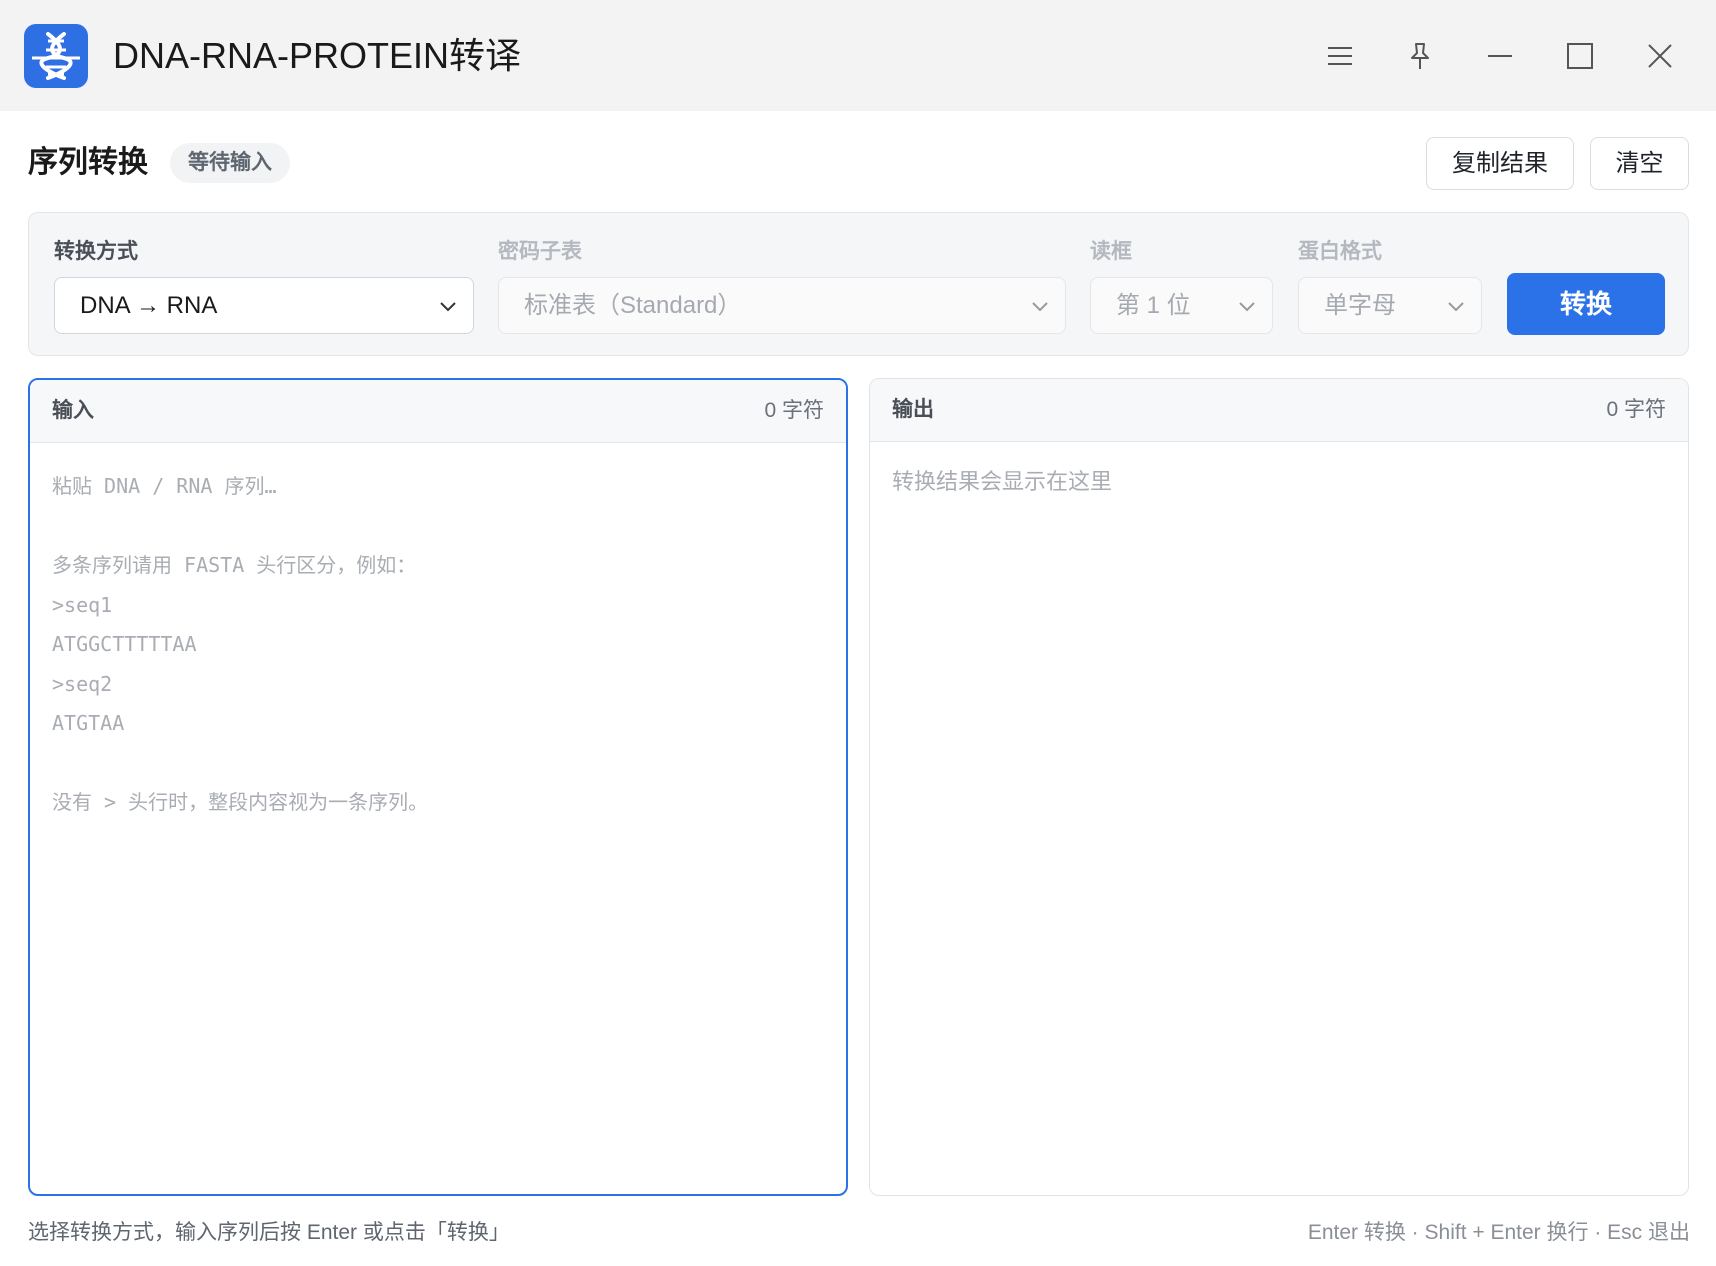 The image size is (1716, 1266). I want to click on output-char-count: 0 字符, so click(1636, 409).